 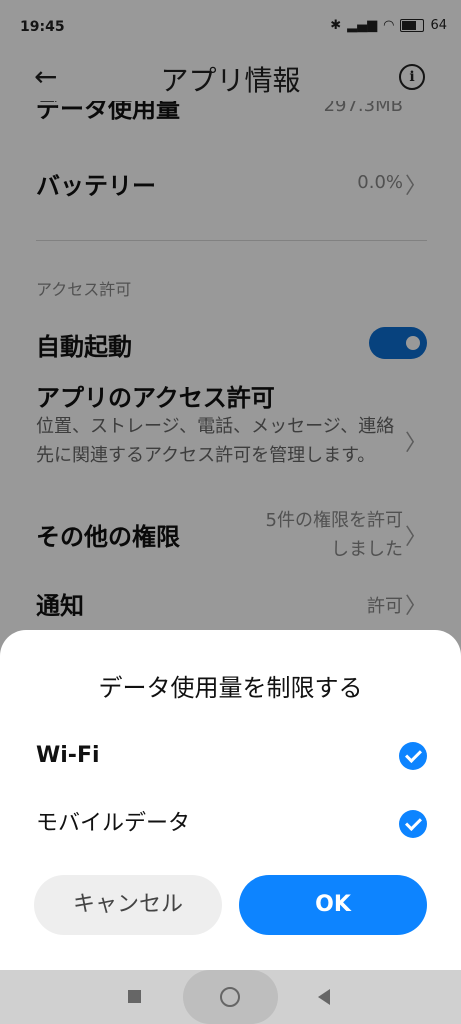 I want to click on home-icon, so click(x=230, y=997).